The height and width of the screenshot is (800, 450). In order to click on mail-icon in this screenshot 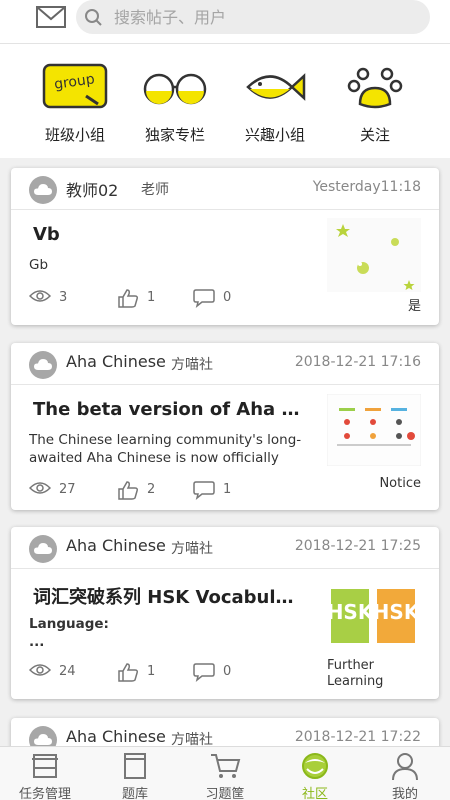, I will do `click(51, 17)`.